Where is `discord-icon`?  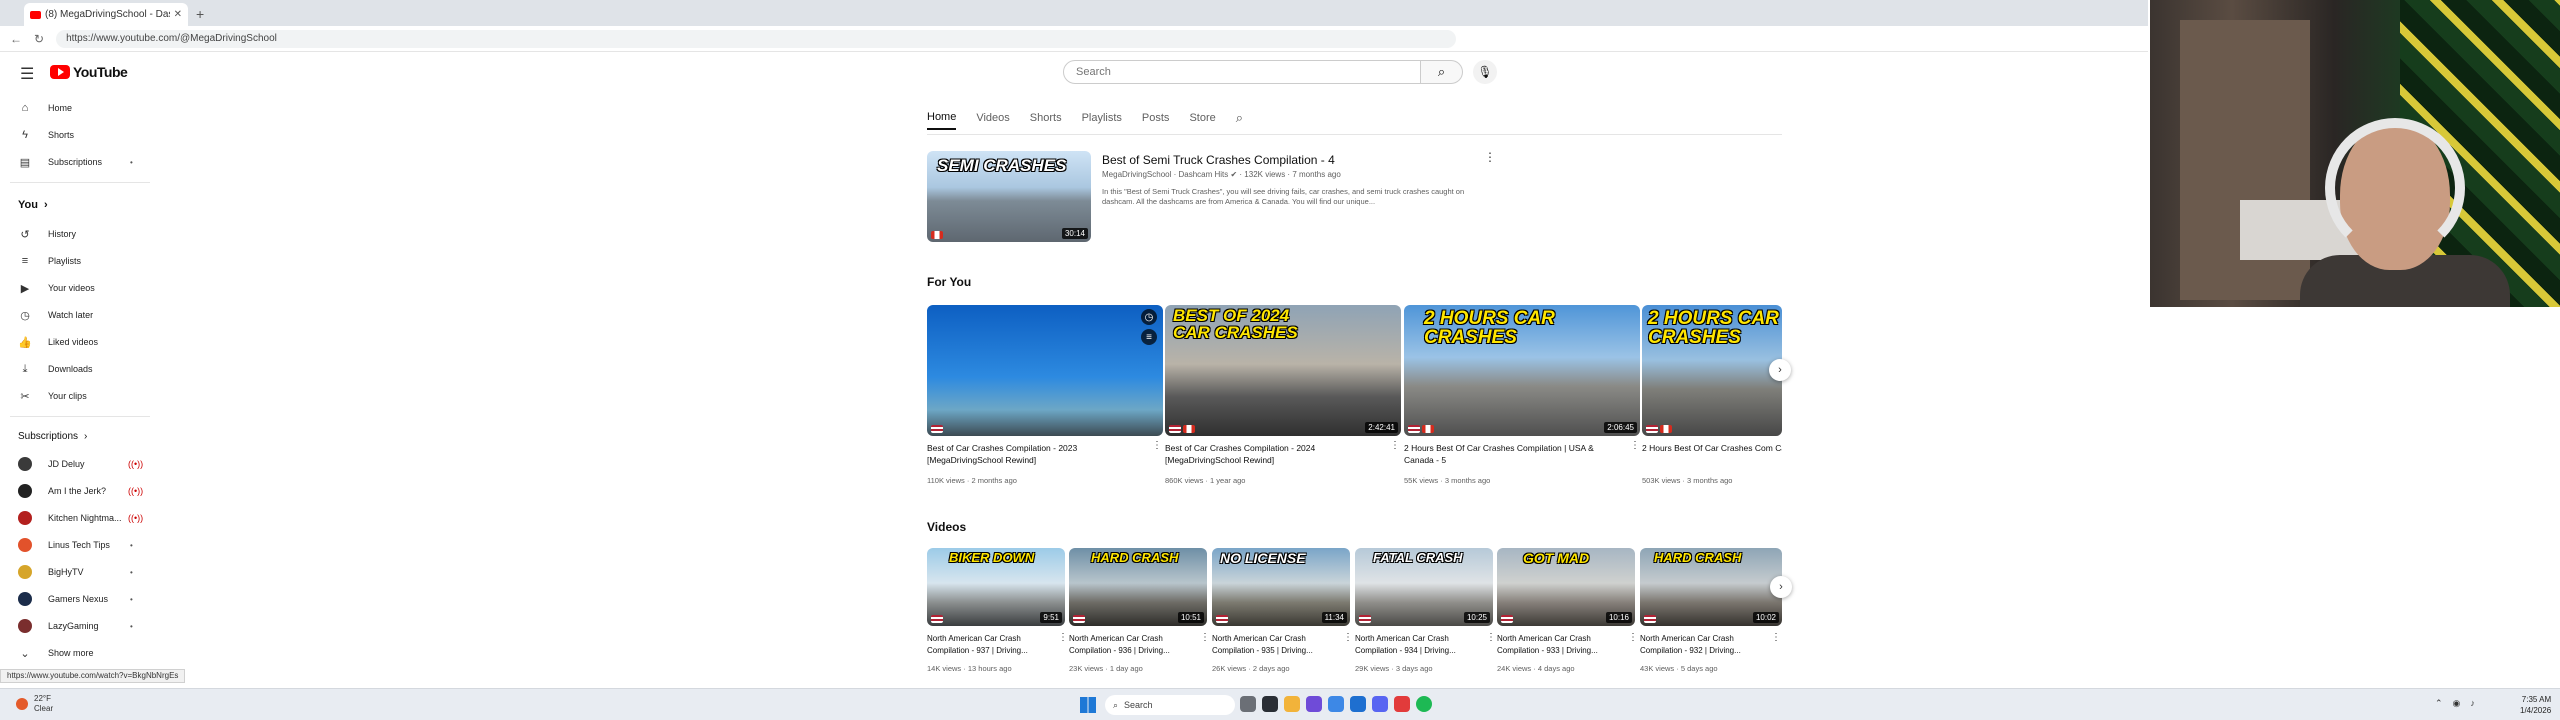
discord-icon is located at coordinates (1380, 704).